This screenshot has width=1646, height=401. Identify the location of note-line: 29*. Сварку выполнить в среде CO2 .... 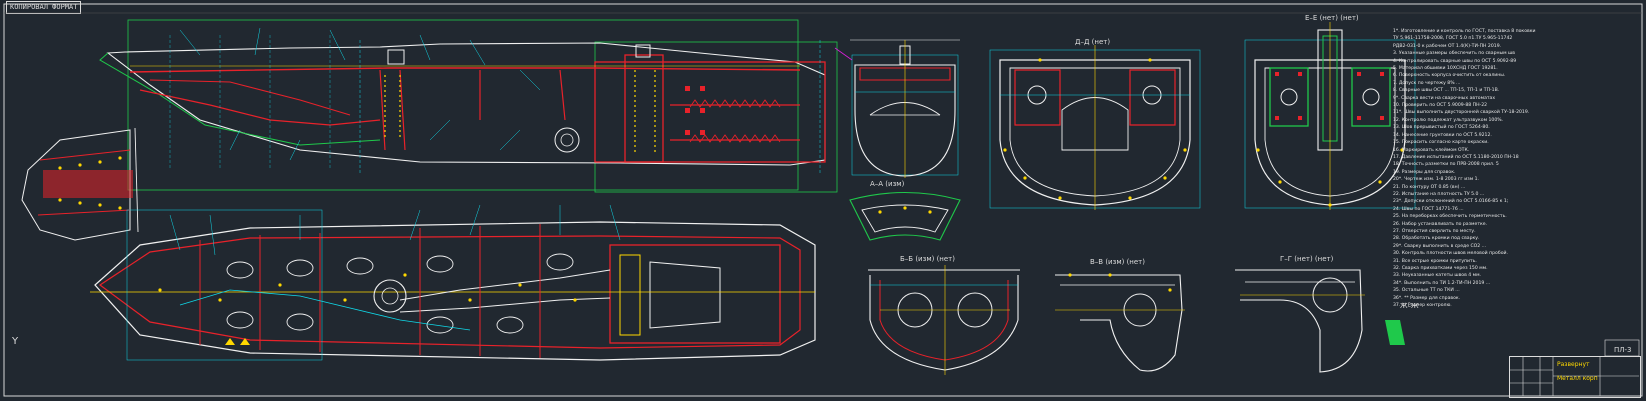
(1440, 246).